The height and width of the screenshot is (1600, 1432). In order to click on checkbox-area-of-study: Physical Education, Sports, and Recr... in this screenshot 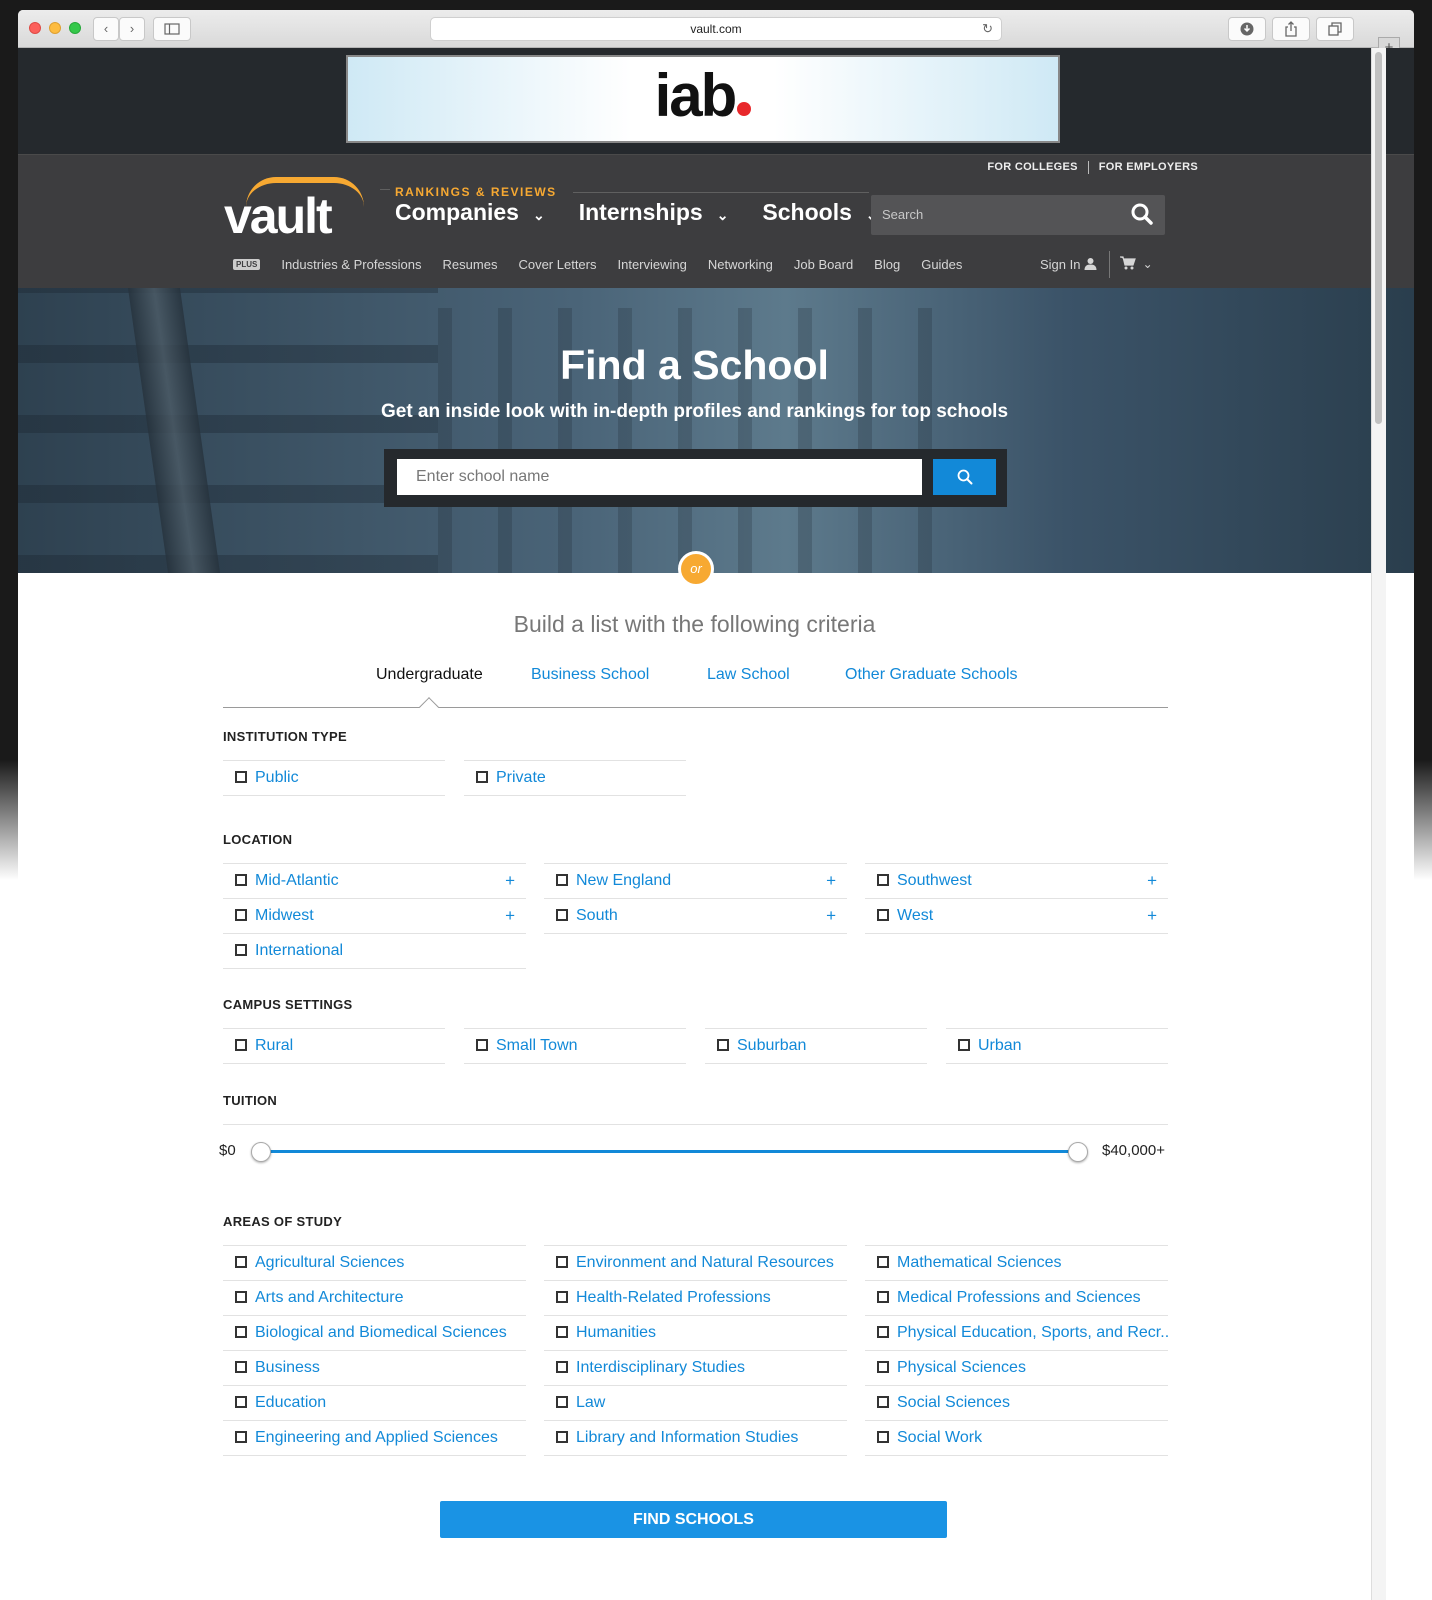, I will do `click(1016, 1333)`.